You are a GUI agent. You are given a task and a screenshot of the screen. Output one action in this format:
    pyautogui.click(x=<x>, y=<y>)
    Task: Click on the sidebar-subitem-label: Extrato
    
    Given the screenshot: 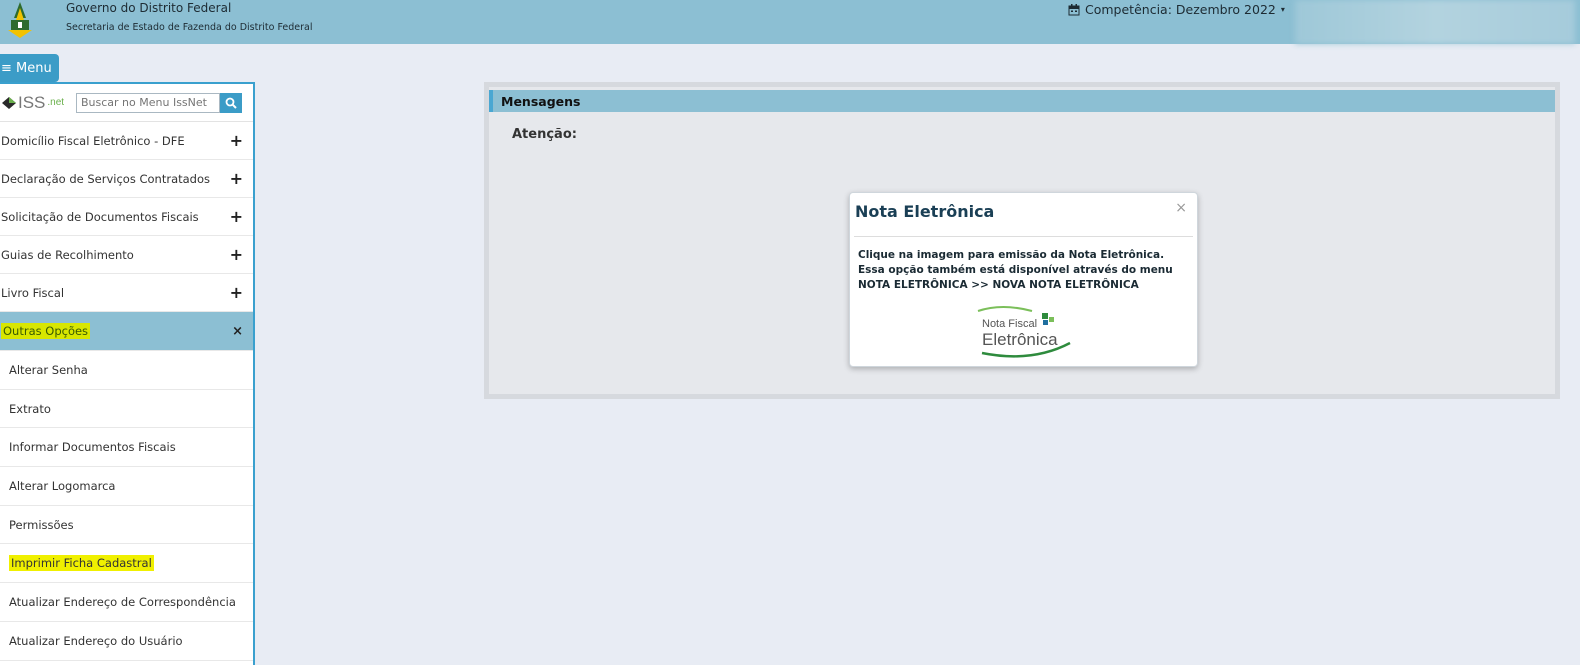 What is the action you would take?
    pyautogui.click(x=30, y=408)
    